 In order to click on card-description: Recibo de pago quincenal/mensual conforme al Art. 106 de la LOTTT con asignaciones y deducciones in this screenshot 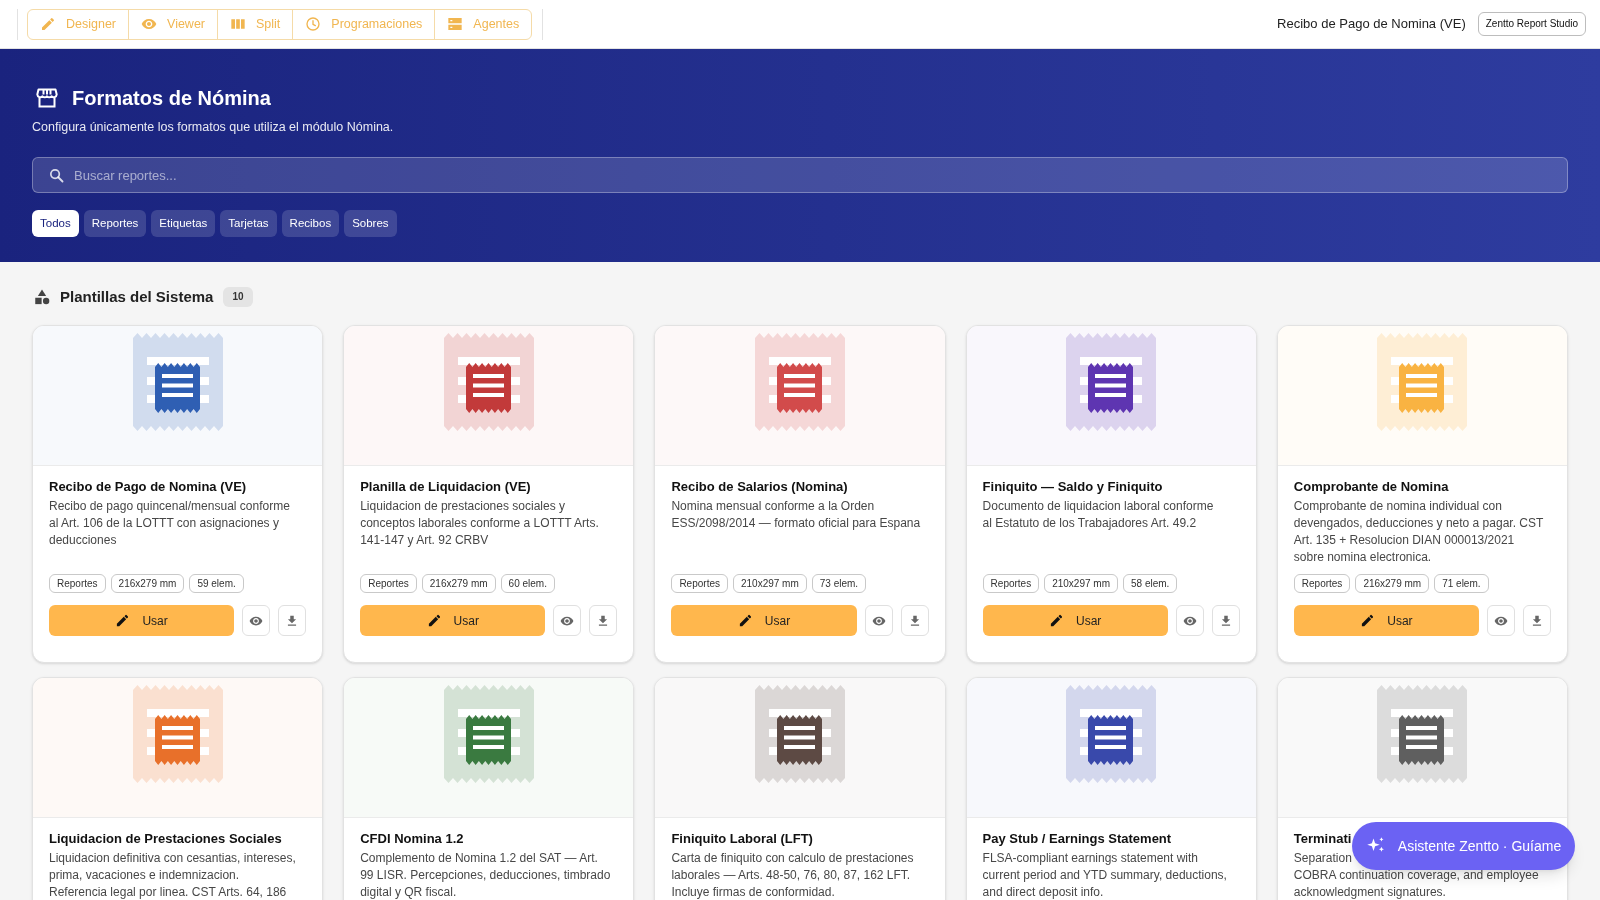, I will do `click(169, 523)`.